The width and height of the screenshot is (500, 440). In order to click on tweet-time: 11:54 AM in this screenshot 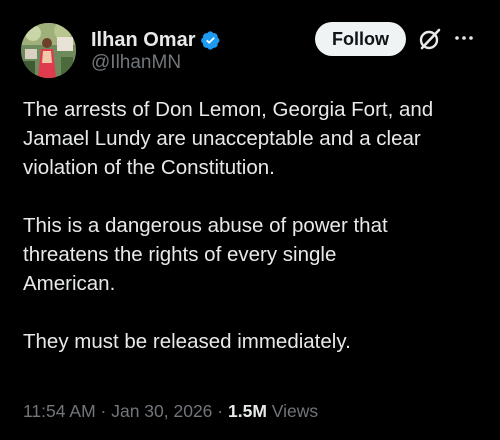, I will do `click(59, 411)`.